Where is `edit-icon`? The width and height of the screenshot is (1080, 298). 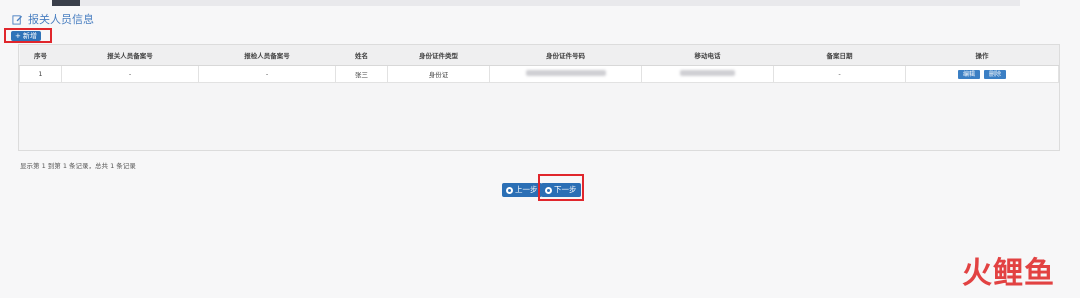 edit-icon is located at coordinates (17, 19).